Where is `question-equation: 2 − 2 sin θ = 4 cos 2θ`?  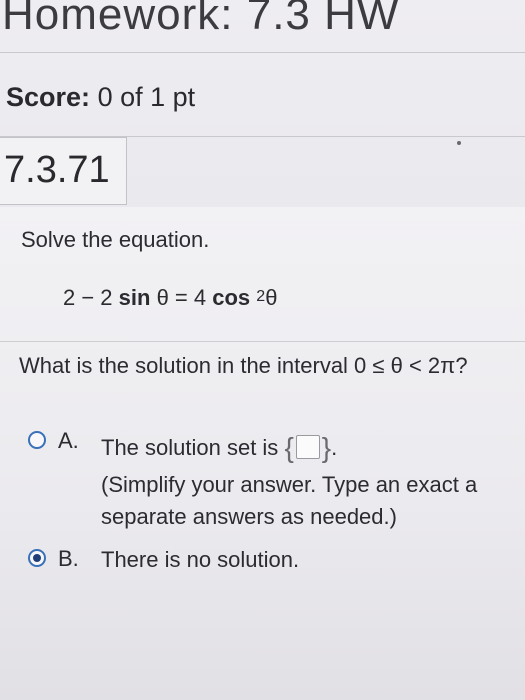 question-equation: 2 − 2 sin θ = 4 cos 2θ is located at coordinates (170, 298).